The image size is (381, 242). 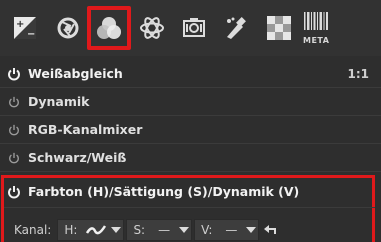 What do you see at coordinates (358, 73) in the screenshot?
I see `badge-1-to-1: 1:1` at bounding box center [358, 73].